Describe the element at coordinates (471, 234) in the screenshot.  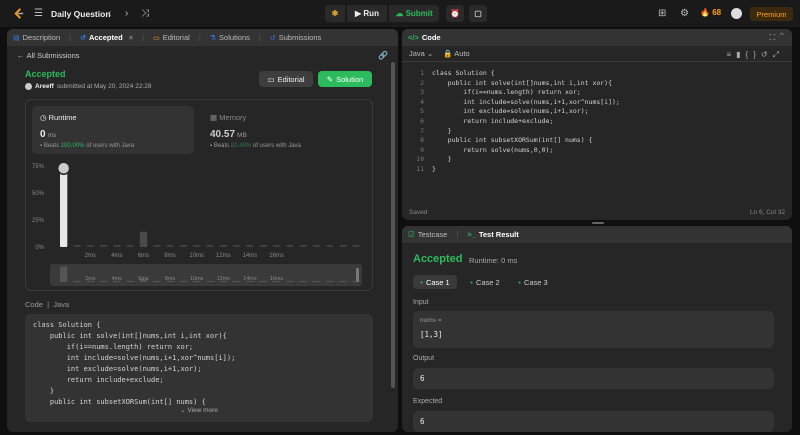
I see `terminal-icon: >_` at that location.